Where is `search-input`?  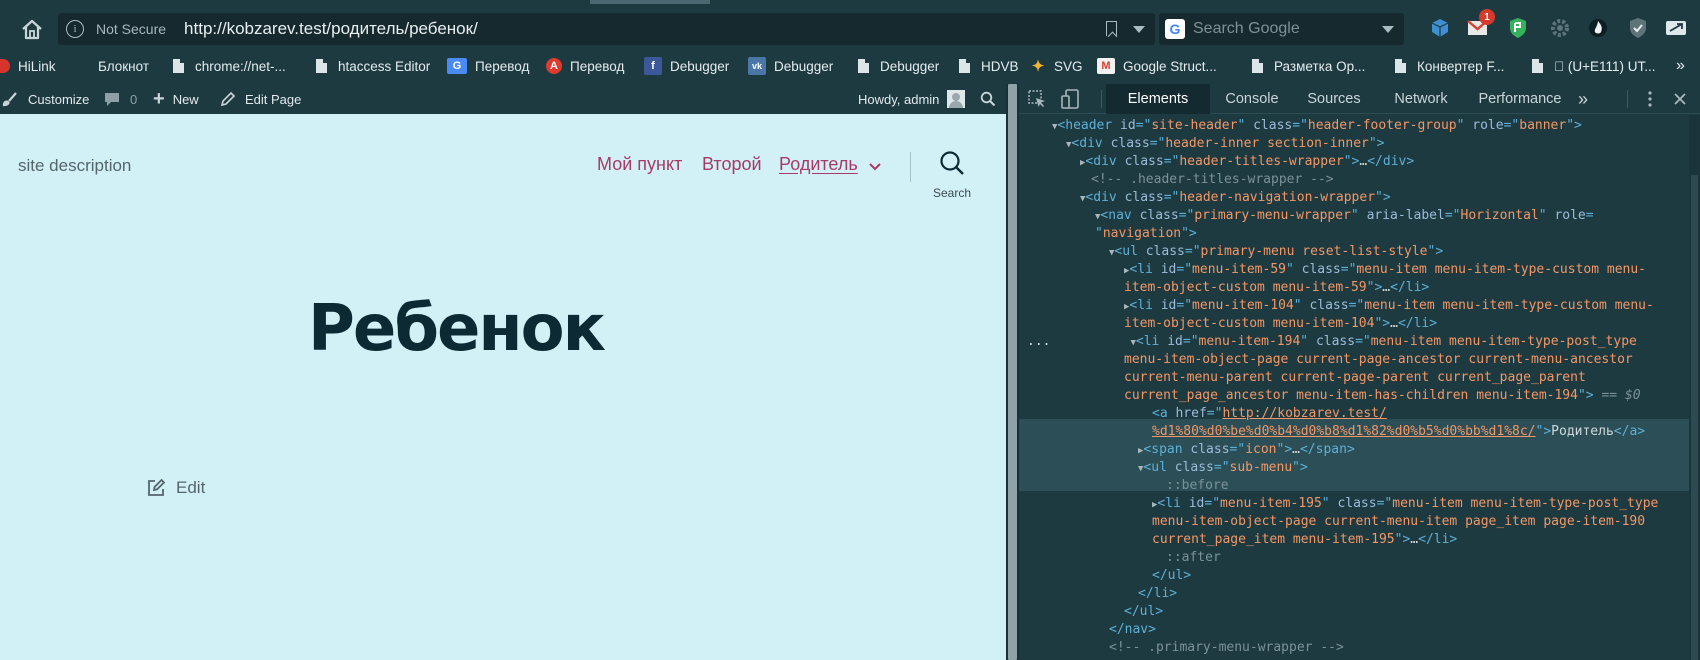 search-input is located at coordinates (1285, 29).